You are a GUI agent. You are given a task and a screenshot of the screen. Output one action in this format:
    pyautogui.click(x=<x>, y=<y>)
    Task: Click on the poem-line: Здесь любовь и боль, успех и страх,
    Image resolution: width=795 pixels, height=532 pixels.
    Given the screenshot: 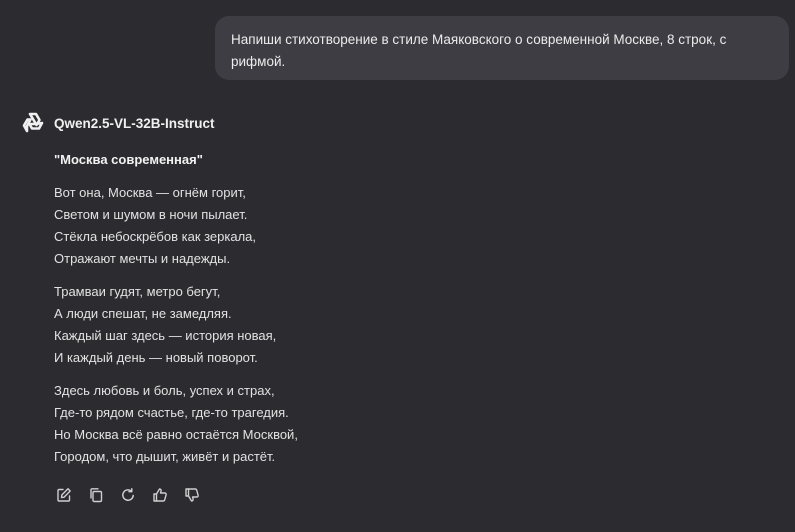 What is the action you would take?
    pyautogui.click(x=164, y=390)
    